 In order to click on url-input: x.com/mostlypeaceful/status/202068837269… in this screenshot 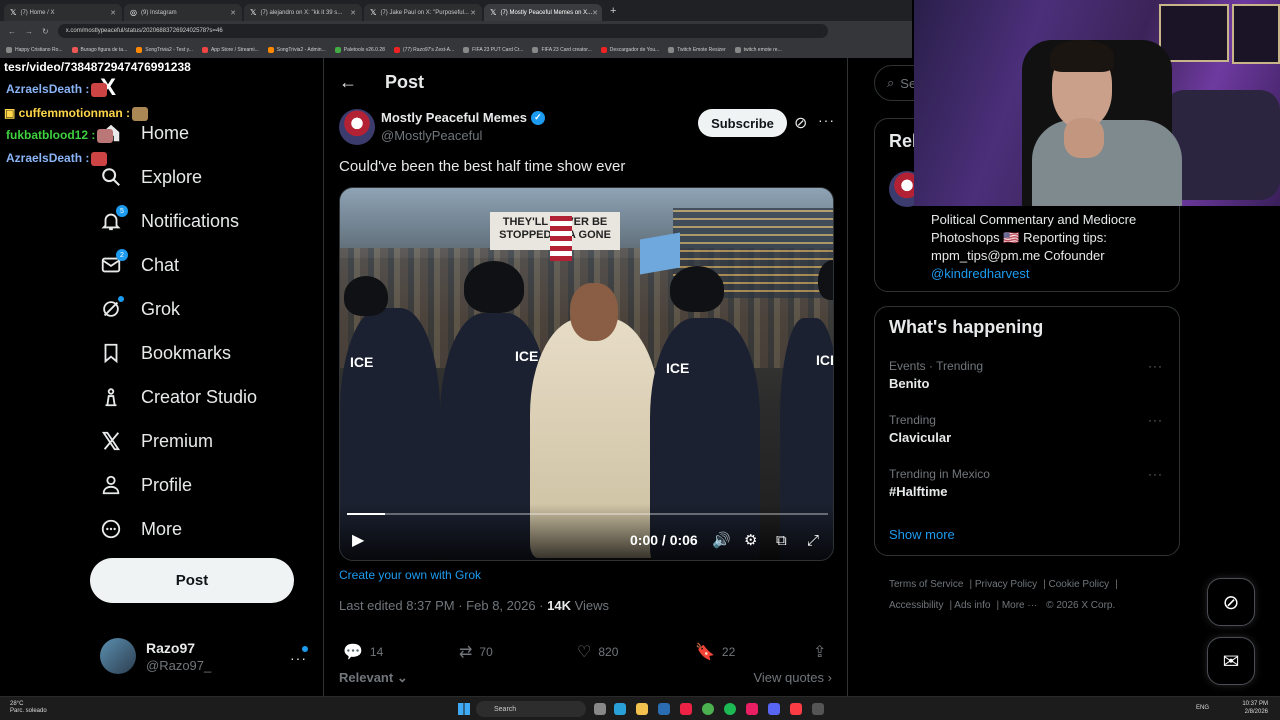, I will do `click(442, 31)`.